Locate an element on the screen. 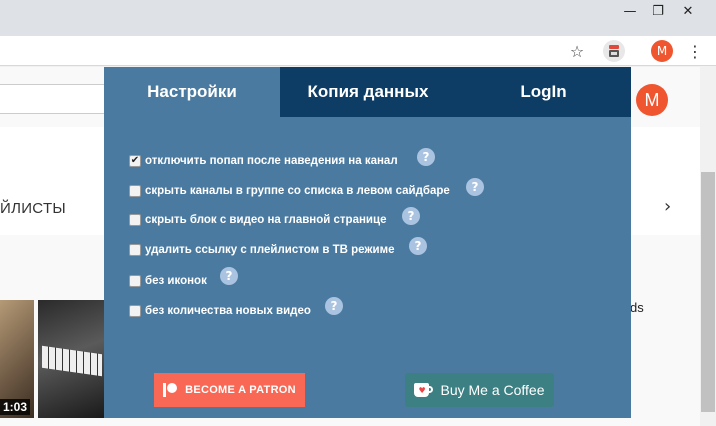 Image resolution: width=716 pixels, height=426 pixels. extension-icon is located at coordinates (614, 51).